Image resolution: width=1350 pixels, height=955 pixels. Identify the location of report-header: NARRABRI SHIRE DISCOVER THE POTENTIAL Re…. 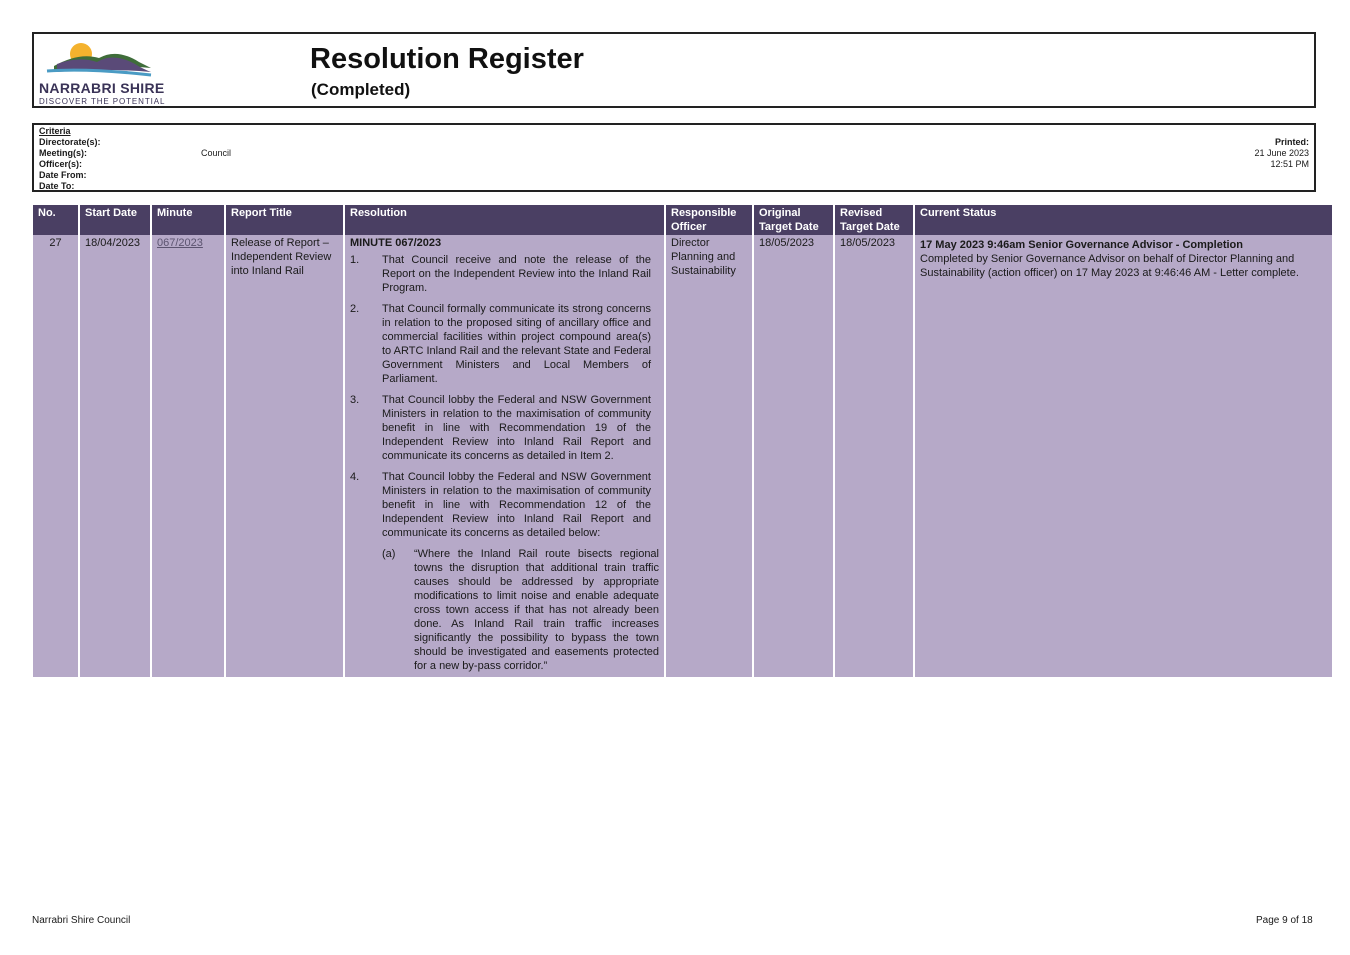
(674, 70).